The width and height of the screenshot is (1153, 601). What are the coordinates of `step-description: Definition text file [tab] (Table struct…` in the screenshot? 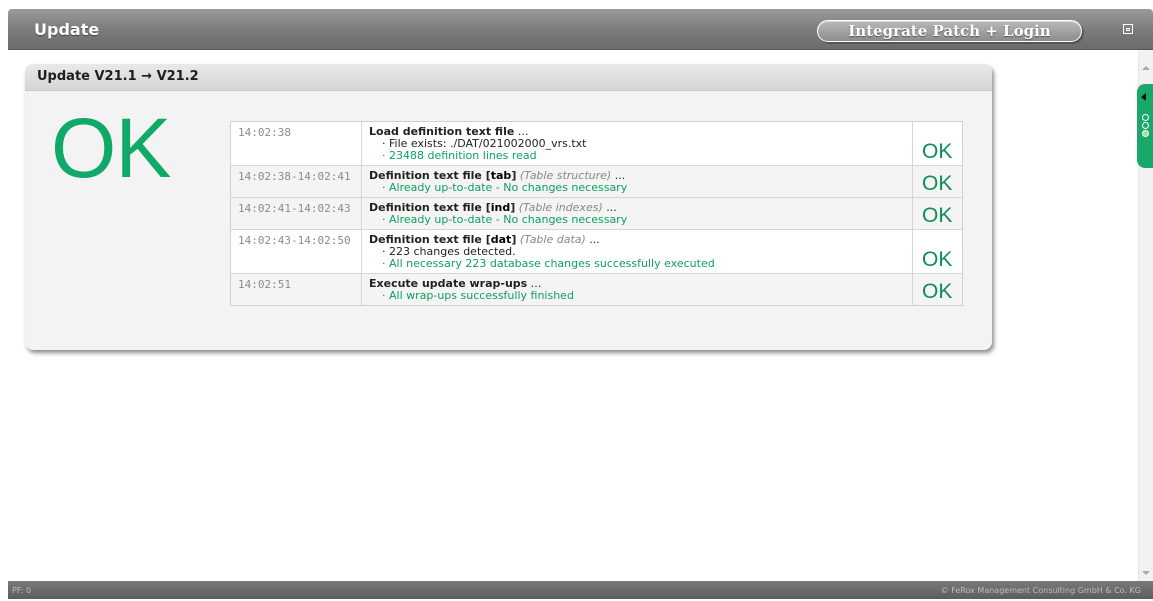 It's located at (637, 181).